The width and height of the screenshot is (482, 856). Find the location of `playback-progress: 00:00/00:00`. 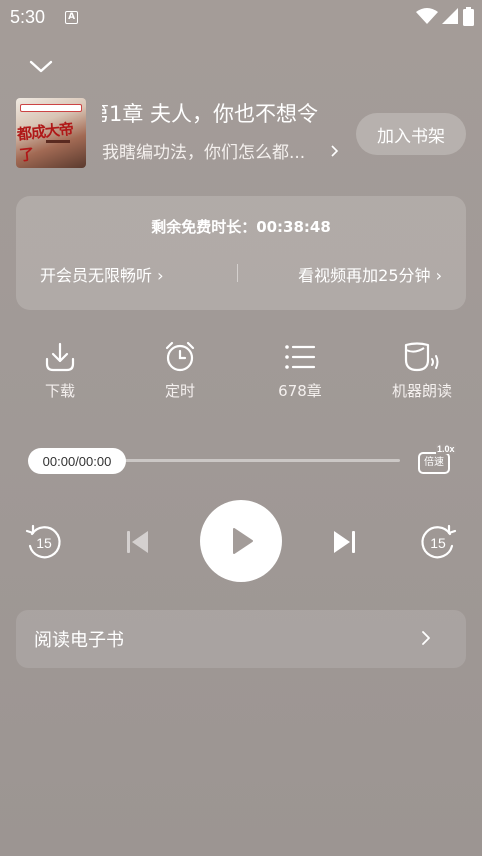

playback-progress: 00:00/00:00 is located at coordinates (214, 461).